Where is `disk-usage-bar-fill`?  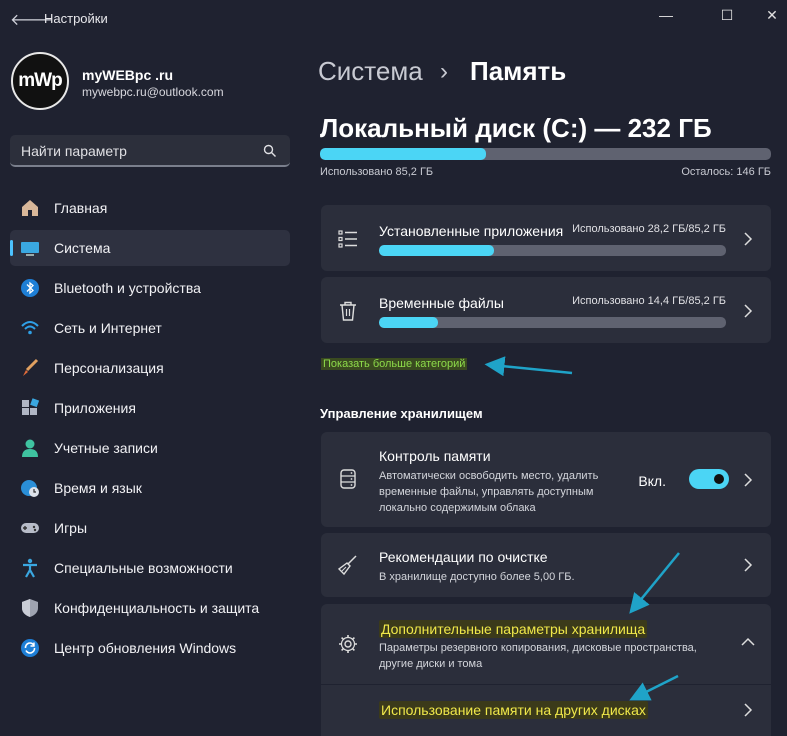
disk-usage-bar-fill is located at coordinates (403, 154).